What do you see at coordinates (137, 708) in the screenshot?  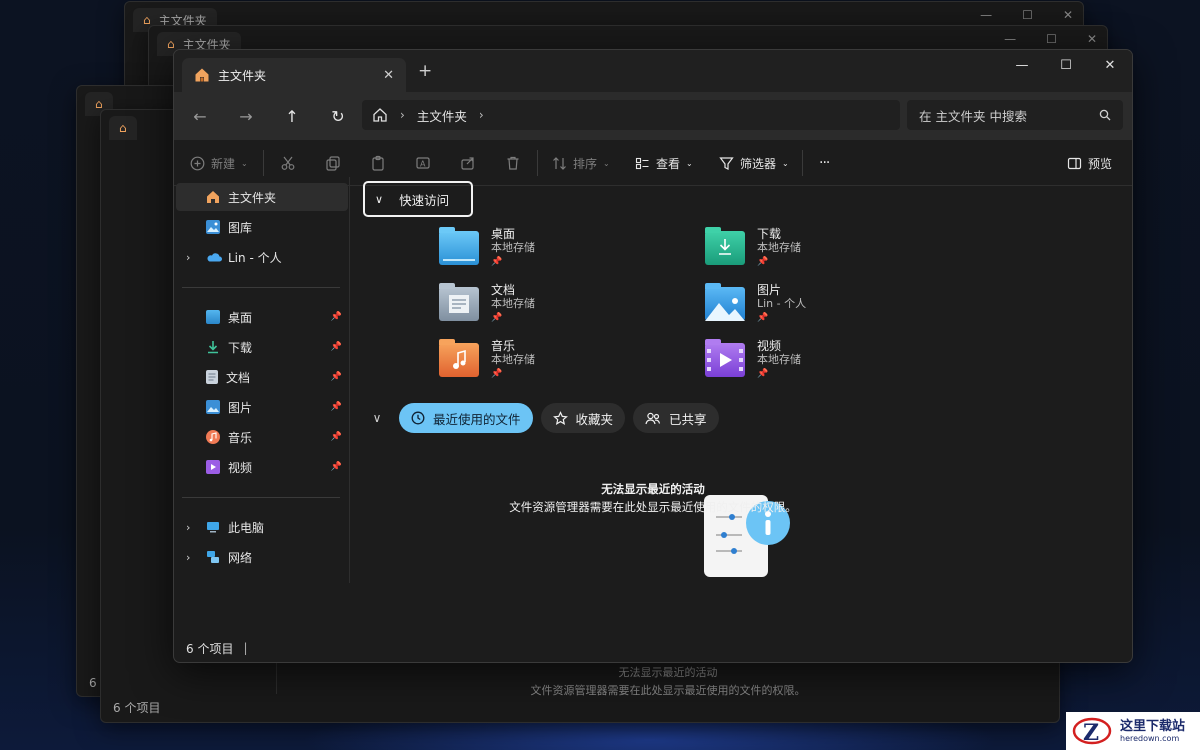 I see `status-count: 6 个项目` at bounding box center [137, 708].